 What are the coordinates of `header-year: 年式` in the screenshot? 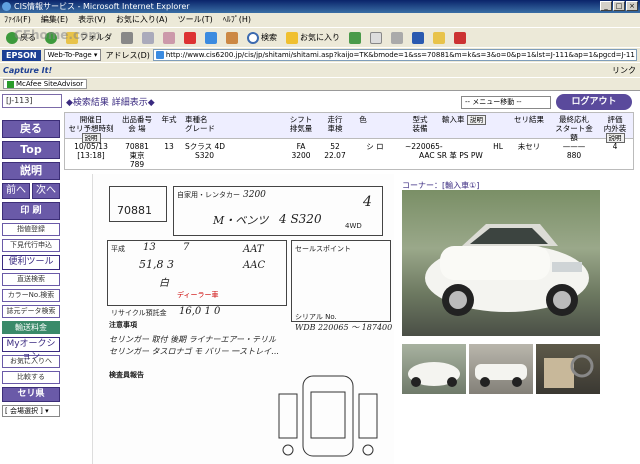 It's located at (169, 119).